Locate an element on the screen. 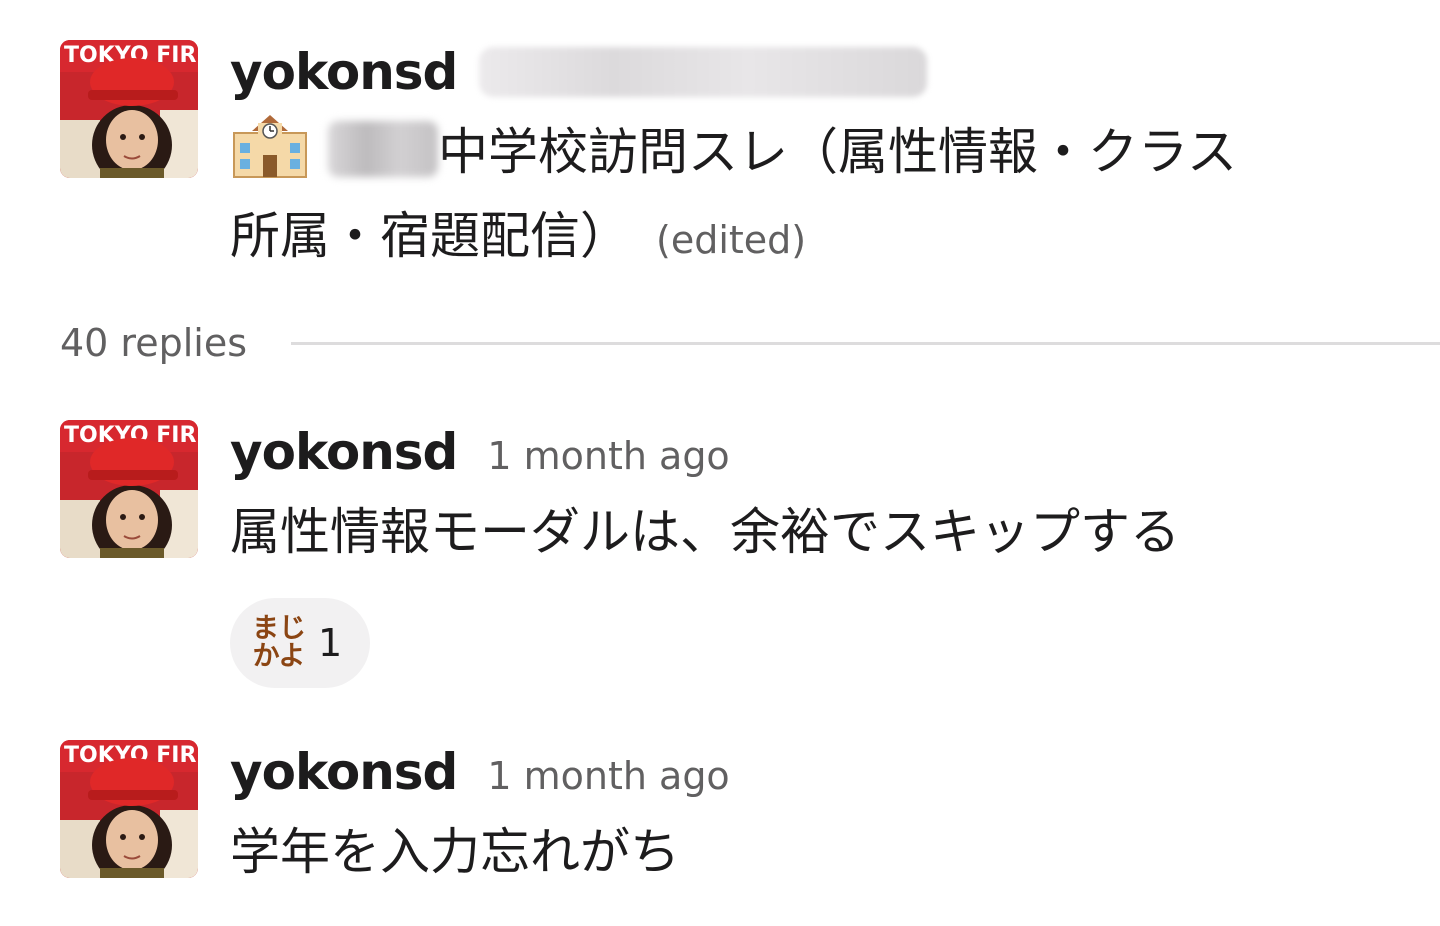 The height and width of the screenshot is (926, 1440). message-header: yokonsd is located at coordinates (815, 72).